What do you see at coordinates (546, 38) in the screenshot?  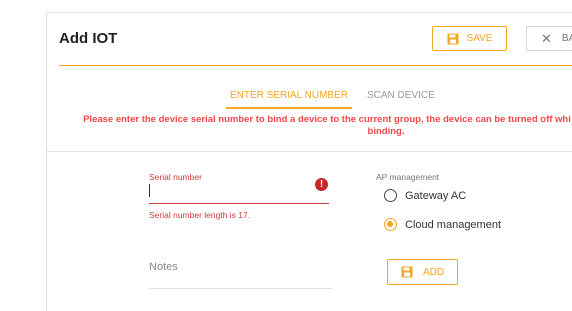 I see `close-icon: ✕` at bounding box center [546, 38].